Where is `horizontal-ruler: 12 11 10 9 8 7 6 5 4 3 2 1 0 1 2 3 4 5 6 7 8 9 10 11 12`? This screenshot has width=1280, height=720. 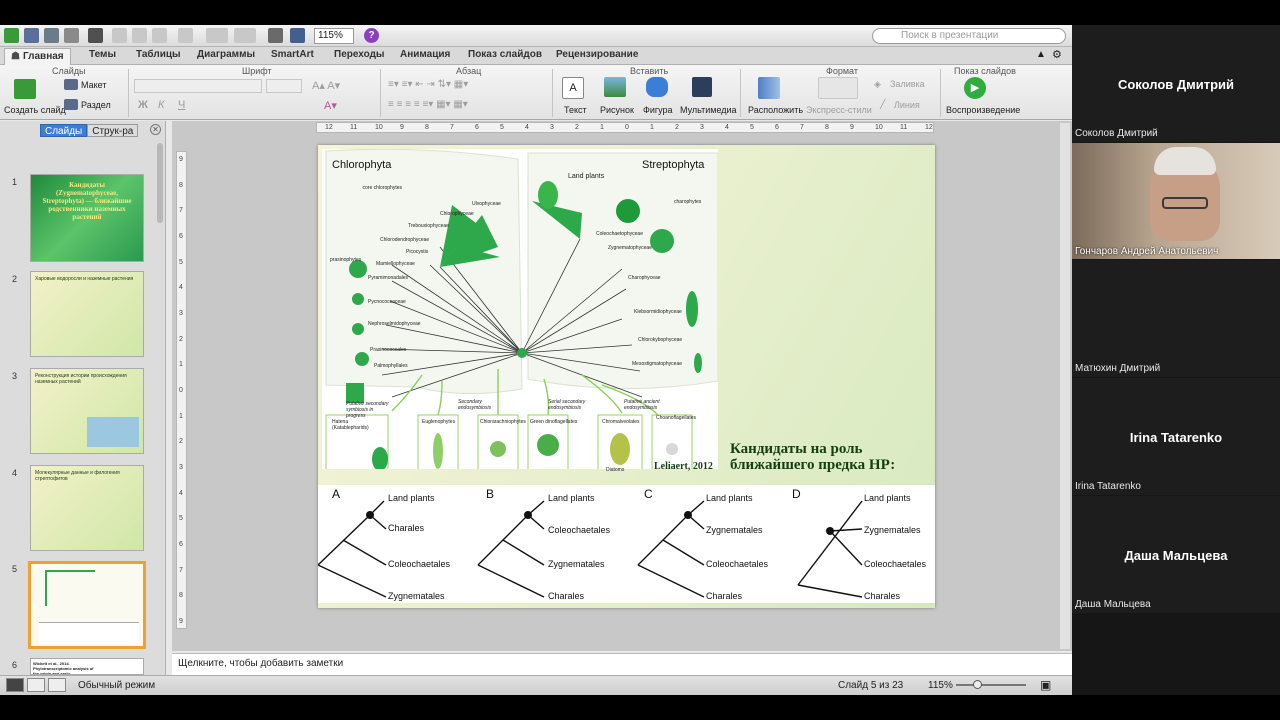
horizontal-ruler: 12 11 10 9 8 7 6 5 4 3 2 1 0 1 2 3 4 5 6 7 8 9 10 11 12 is located at coordinates (625, 127).